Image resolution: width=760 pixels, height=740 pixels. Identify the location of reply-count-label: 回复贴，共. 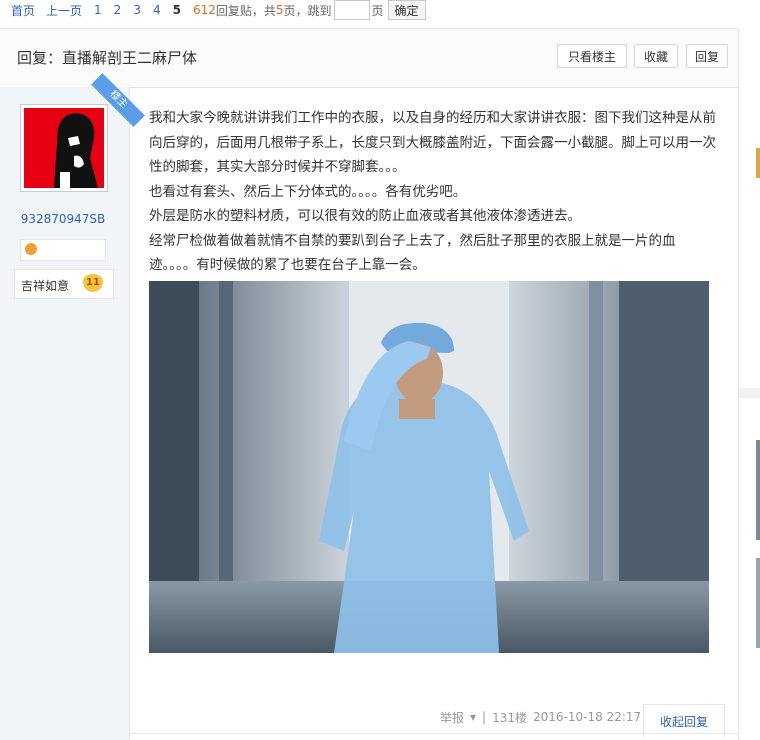
(245, 10).